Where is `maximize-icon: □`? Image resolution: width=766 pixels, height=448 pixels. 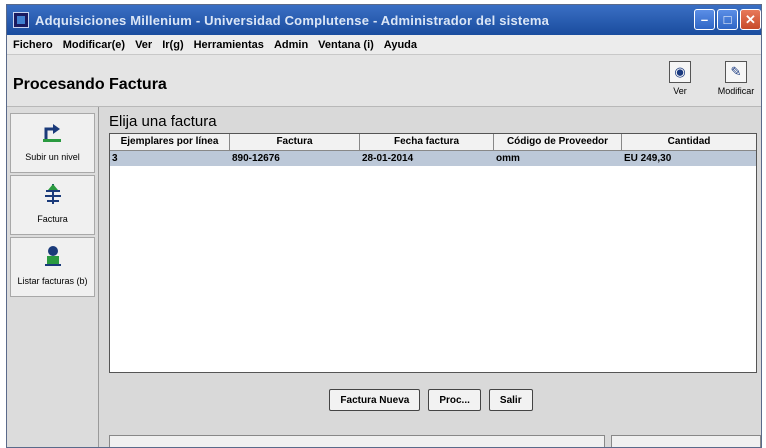
maximize-icon: □ is located at coordinates (727, 19).